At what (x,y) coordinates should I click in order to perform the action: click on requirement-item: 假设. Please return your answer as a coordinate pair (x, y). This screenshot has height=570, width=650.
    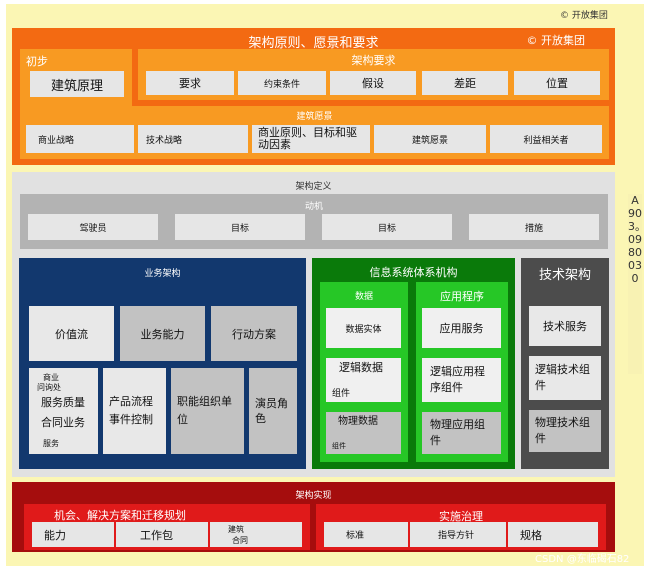
    Looking at the image, I should click on (373, 83).